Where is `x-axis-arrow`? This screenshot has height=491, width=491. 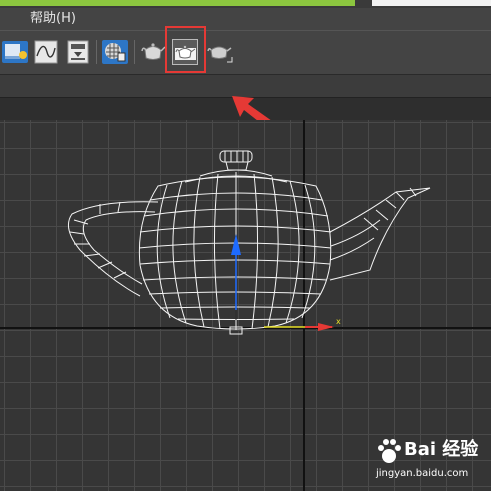
x-axis-arrow is located at coordinates (326, 327).